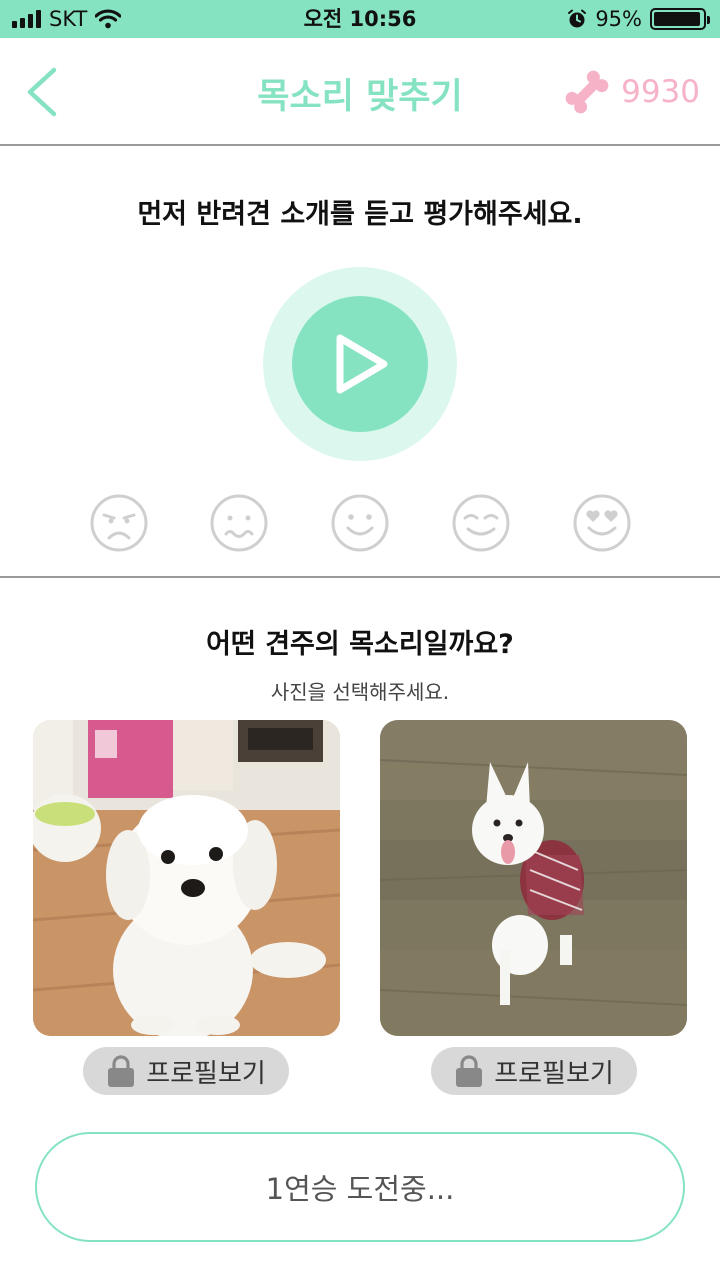  What do you see at coordinates (360, 214) in the screenshot?
I see `listen-instruction: 먼저 반려견 소개를 듣고 평가해주세요.` at bounding box center [360, 214].